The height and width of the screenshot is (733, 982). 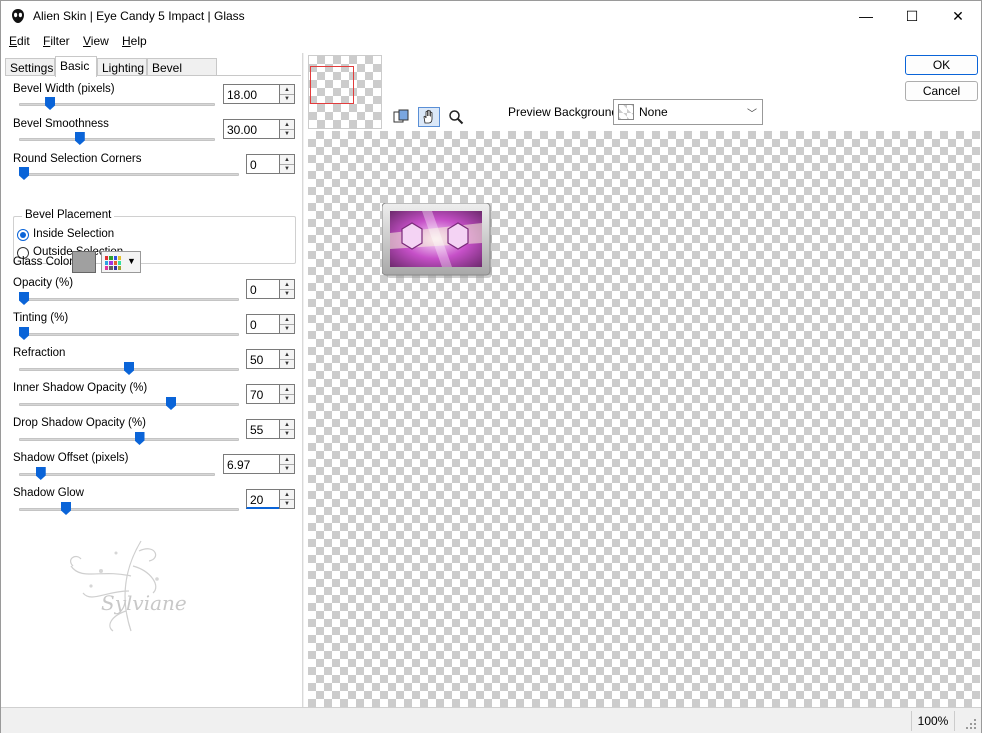 I want to click on refraction-spin-arrows: ▲ ▼, so click(x=287, y=359).